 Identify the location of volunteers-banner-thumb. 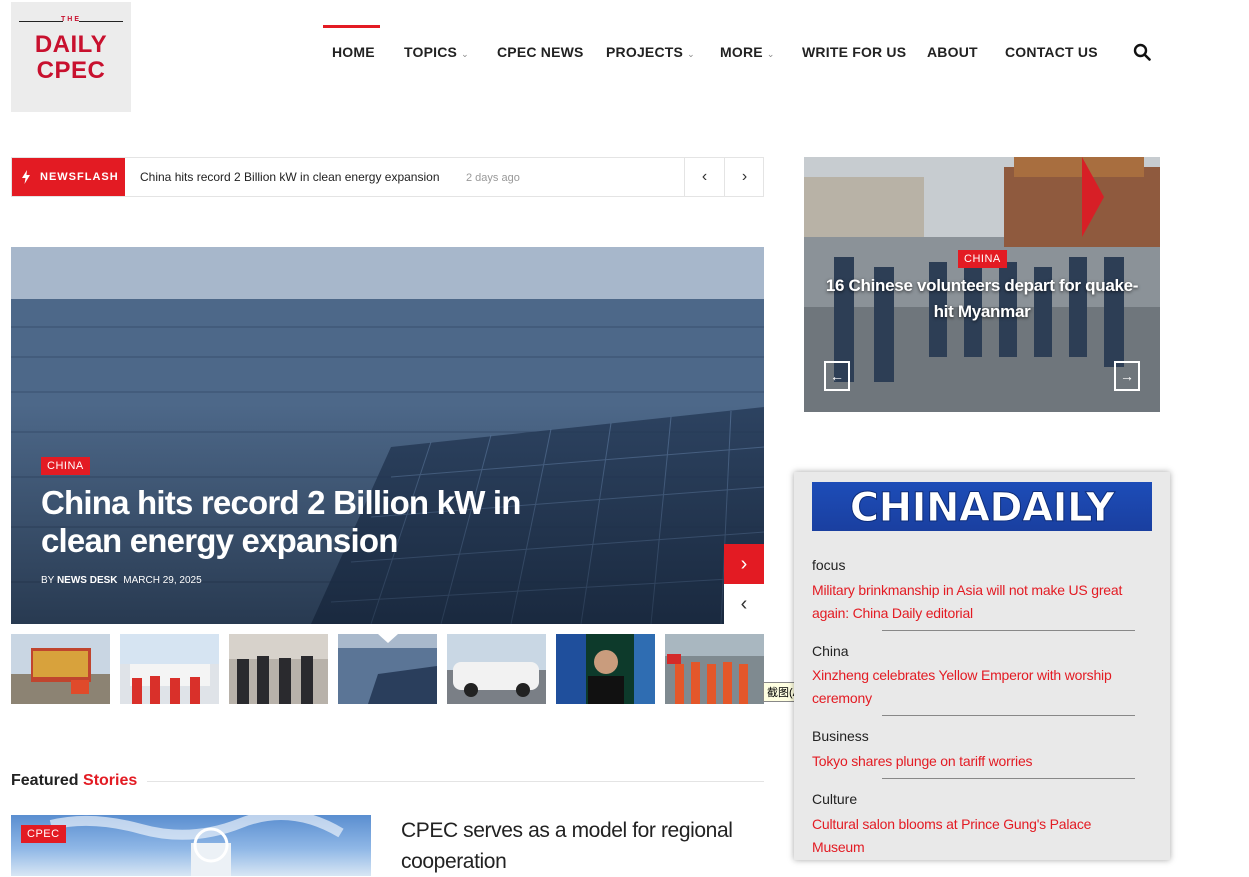
(169, 669).